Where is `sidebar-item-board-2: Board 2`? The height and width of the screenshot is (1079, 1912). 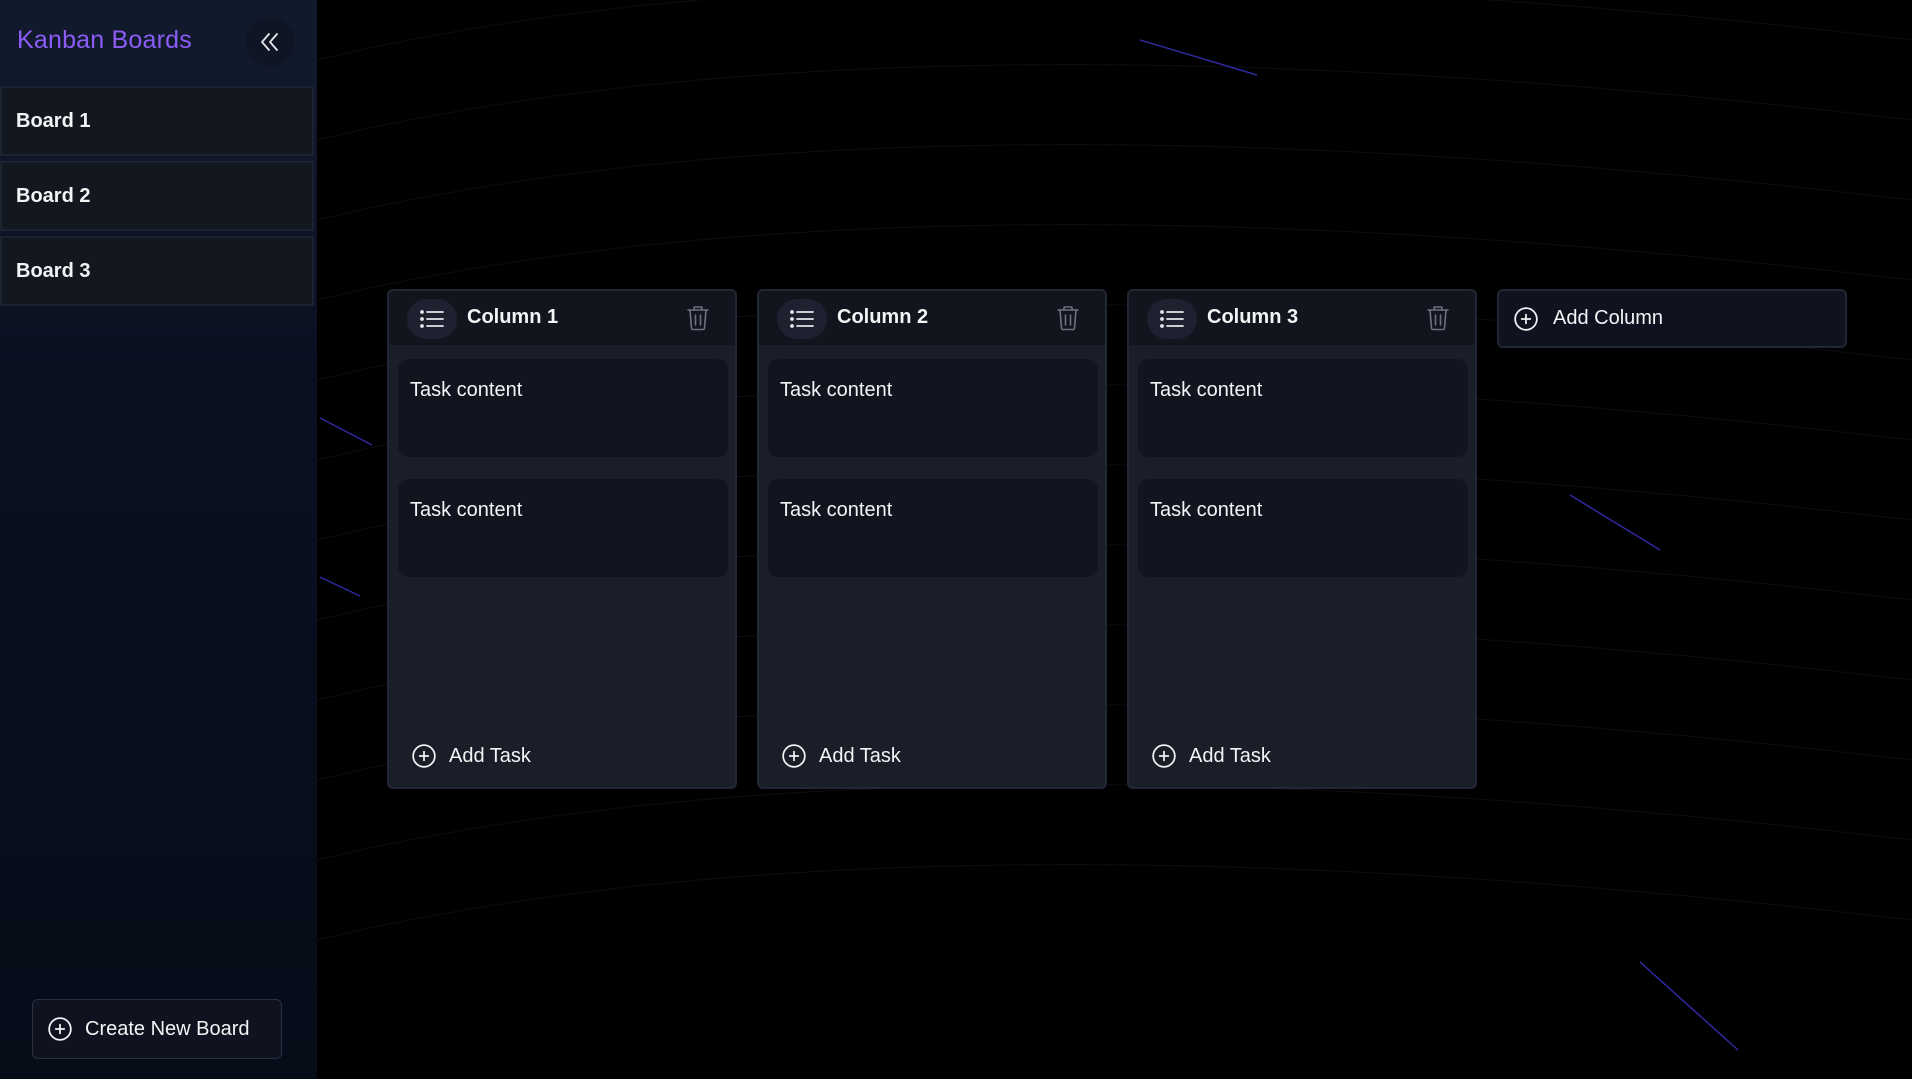 sidebar-item-board-2: Board 2 is located at coordinates (157, 196).